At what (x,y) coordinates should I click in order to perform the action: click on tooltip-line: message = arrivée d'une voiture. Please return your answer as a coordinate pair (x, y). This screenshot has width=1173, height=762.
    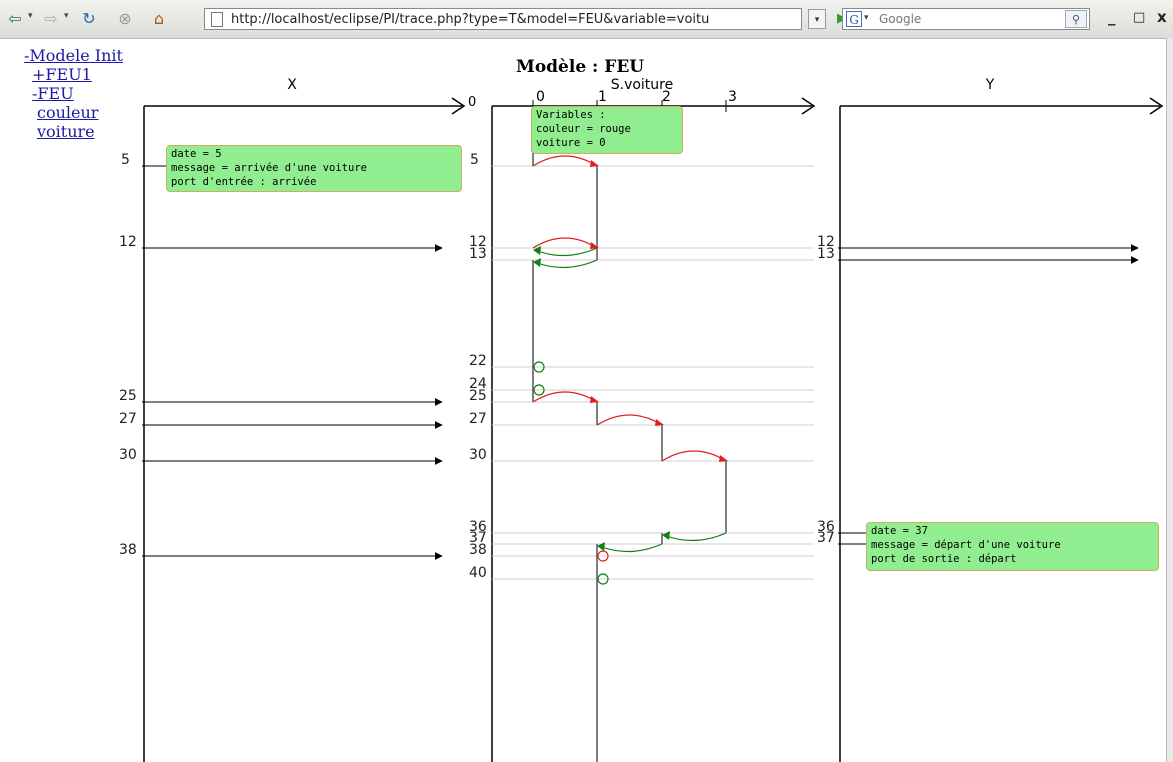
    Looking at the image, I should click on (269, 168).